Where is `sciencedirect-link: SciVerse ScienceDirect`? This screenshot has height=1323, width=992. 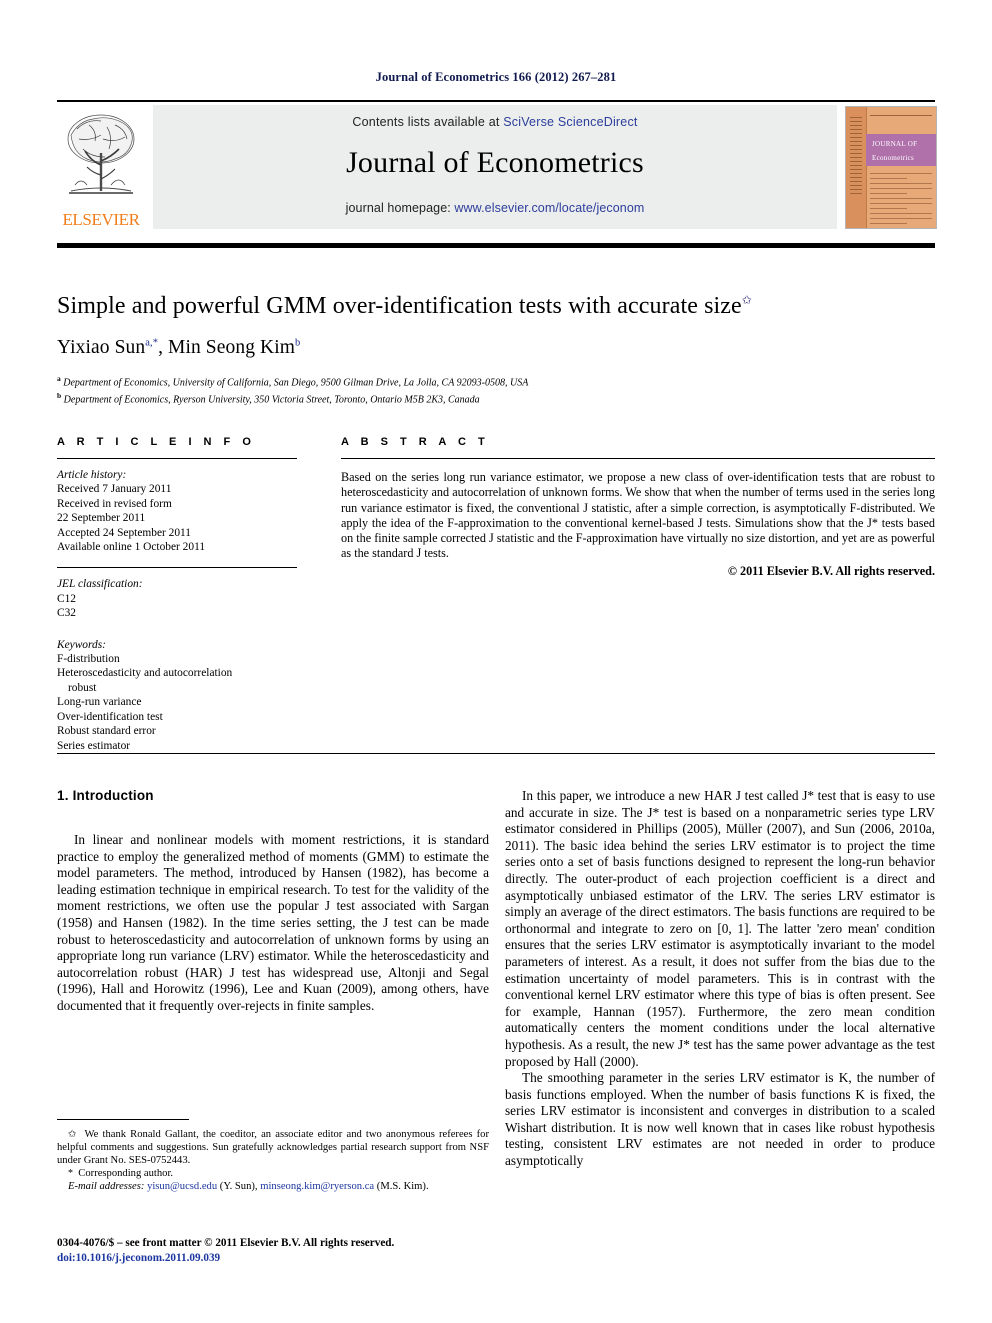 sciencedirect-link: SciVerse ScienceDirect is located at coordinates (570, 122).